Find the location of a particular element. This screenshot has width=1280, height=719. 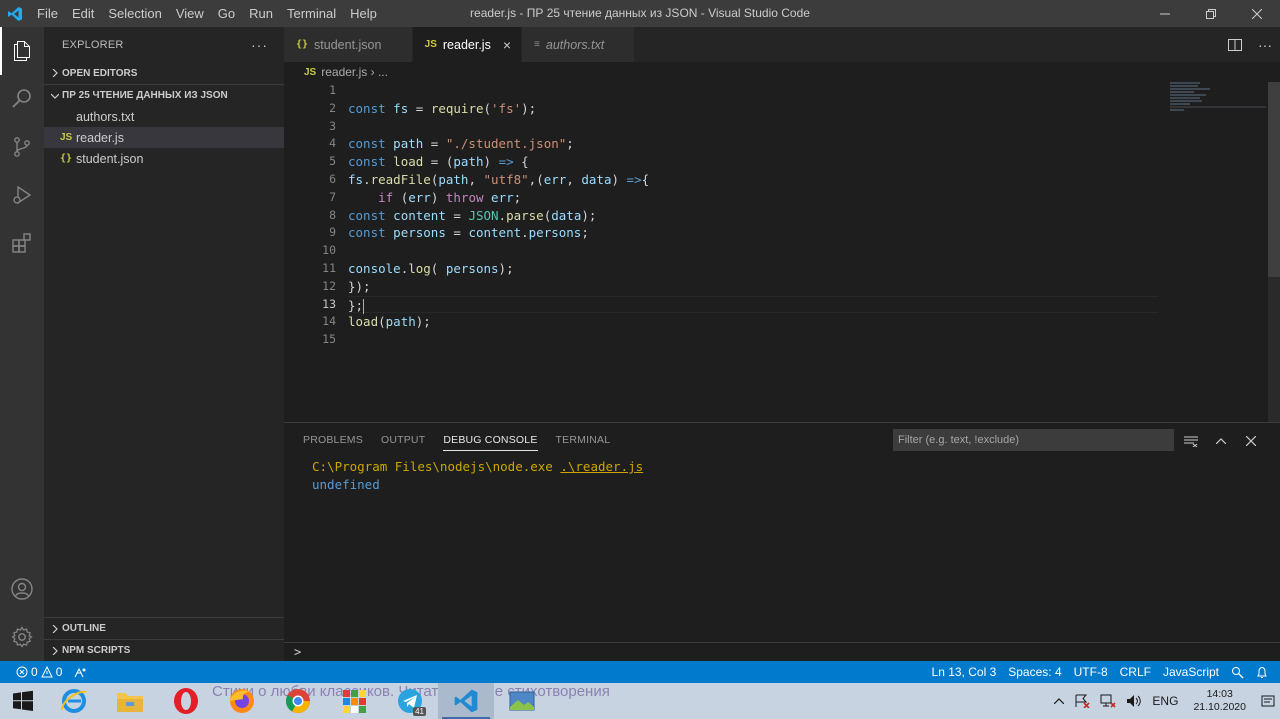

error-icon is located at coordinates (22, 672).